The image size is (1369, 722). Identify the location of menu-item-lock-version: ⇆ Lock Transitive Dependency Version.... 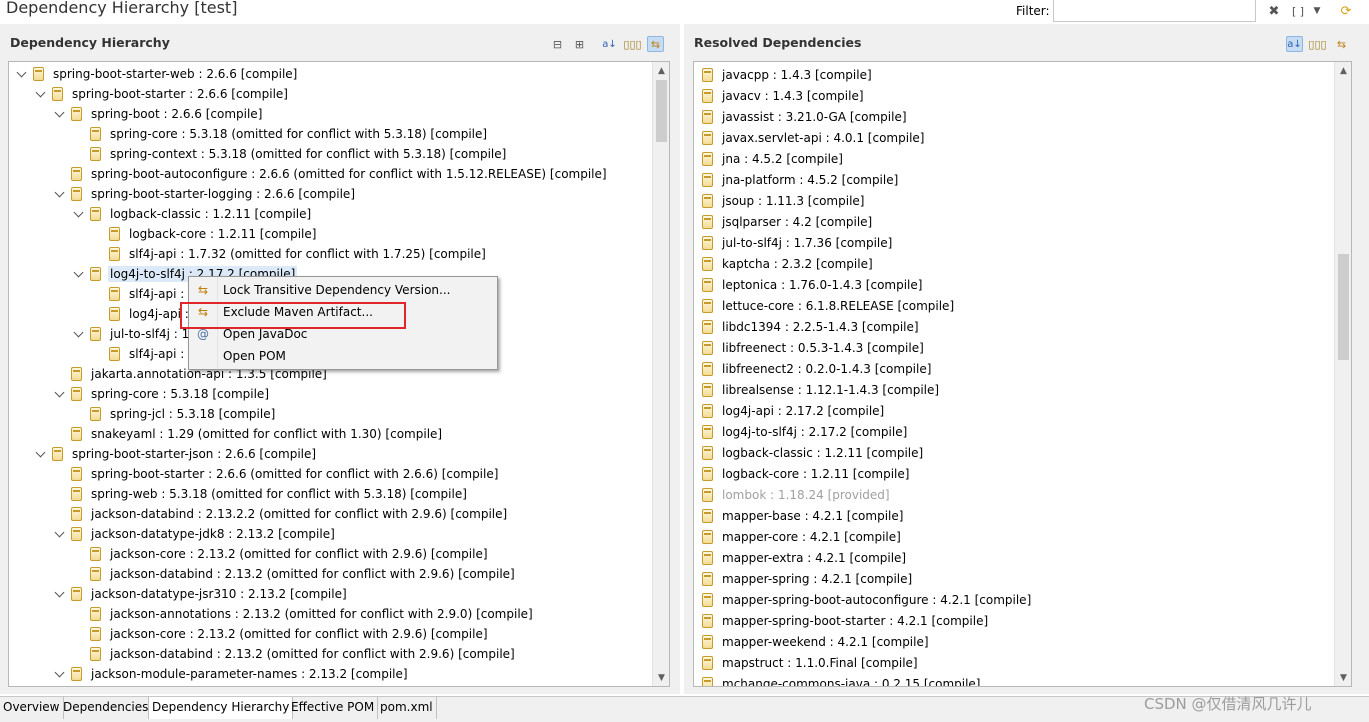
(343, 290).